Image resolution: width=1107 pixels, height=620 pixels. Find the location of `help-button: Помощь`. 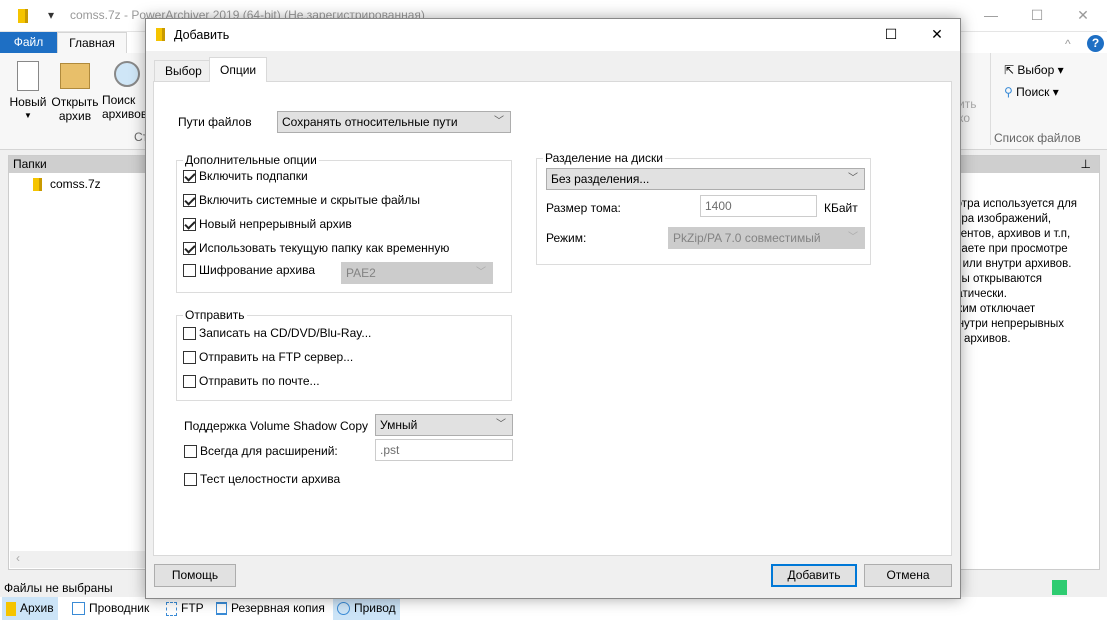

help-button: Помощь is located at coordinates (195, 575).